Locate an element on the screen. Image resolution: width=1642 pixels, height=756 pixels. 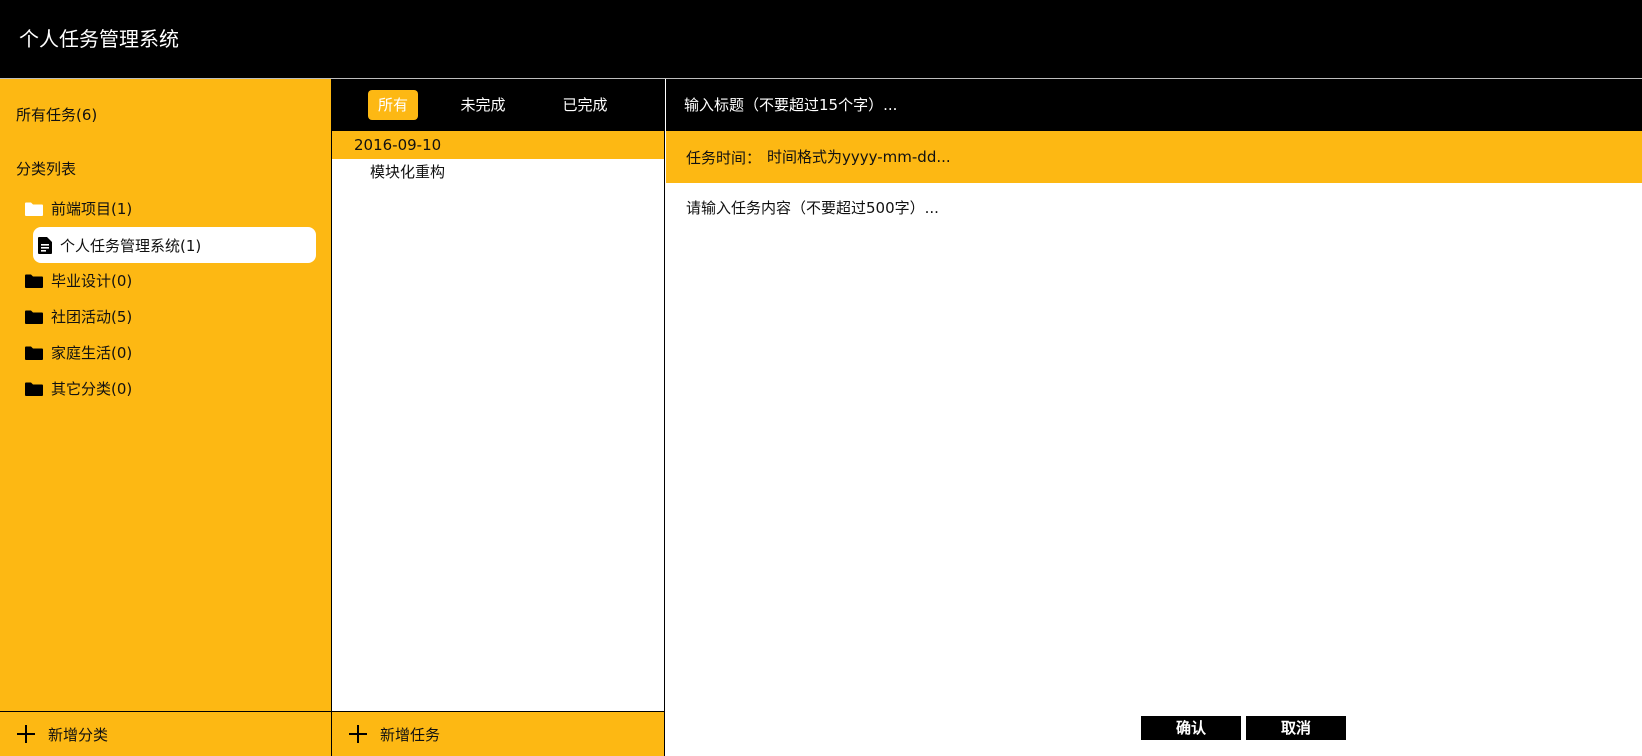
all-tasks-link: 所有任务(6) is located at coordinates (56, 115).